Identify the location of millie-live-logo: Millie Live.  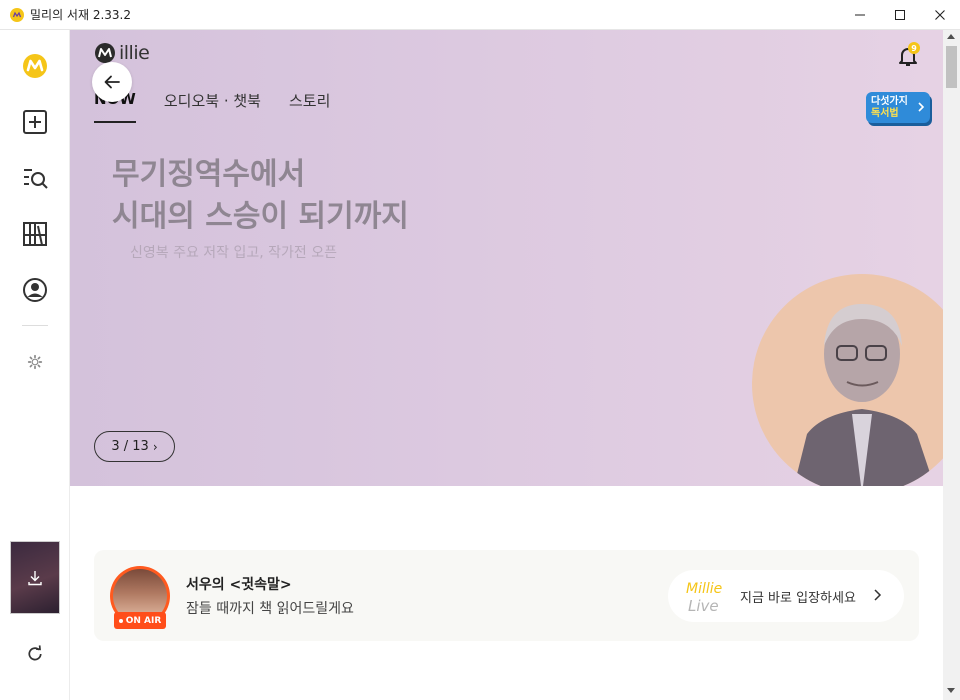
(704, 598).